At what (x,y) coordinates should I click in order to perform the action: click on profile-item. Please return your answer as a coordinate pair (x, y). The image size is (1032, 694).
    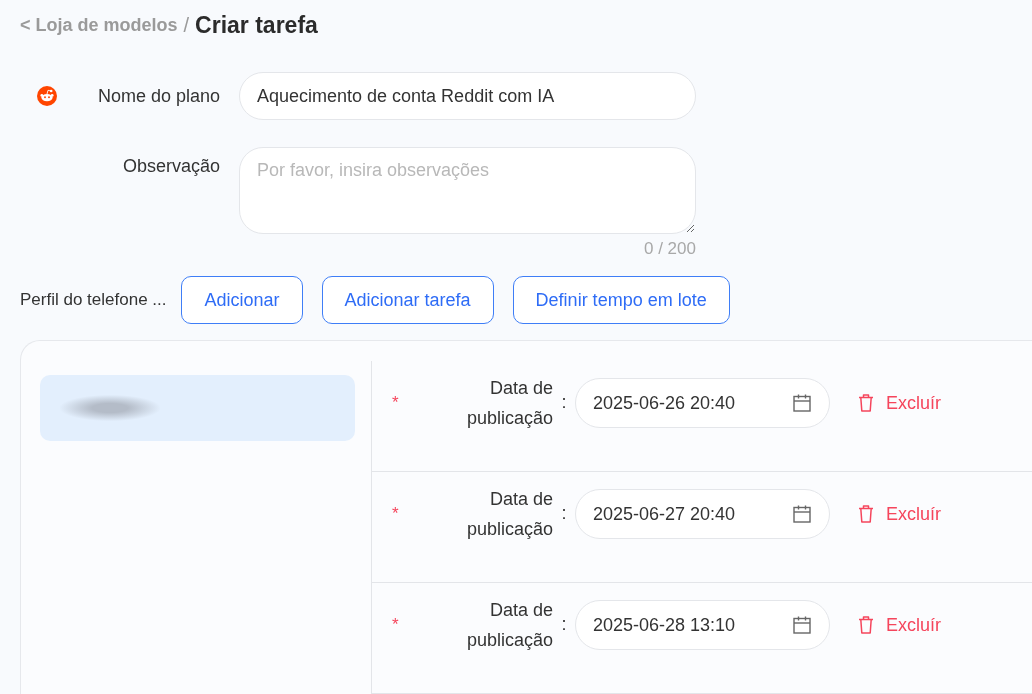
    Looking at the image, I should click on (197, 408).